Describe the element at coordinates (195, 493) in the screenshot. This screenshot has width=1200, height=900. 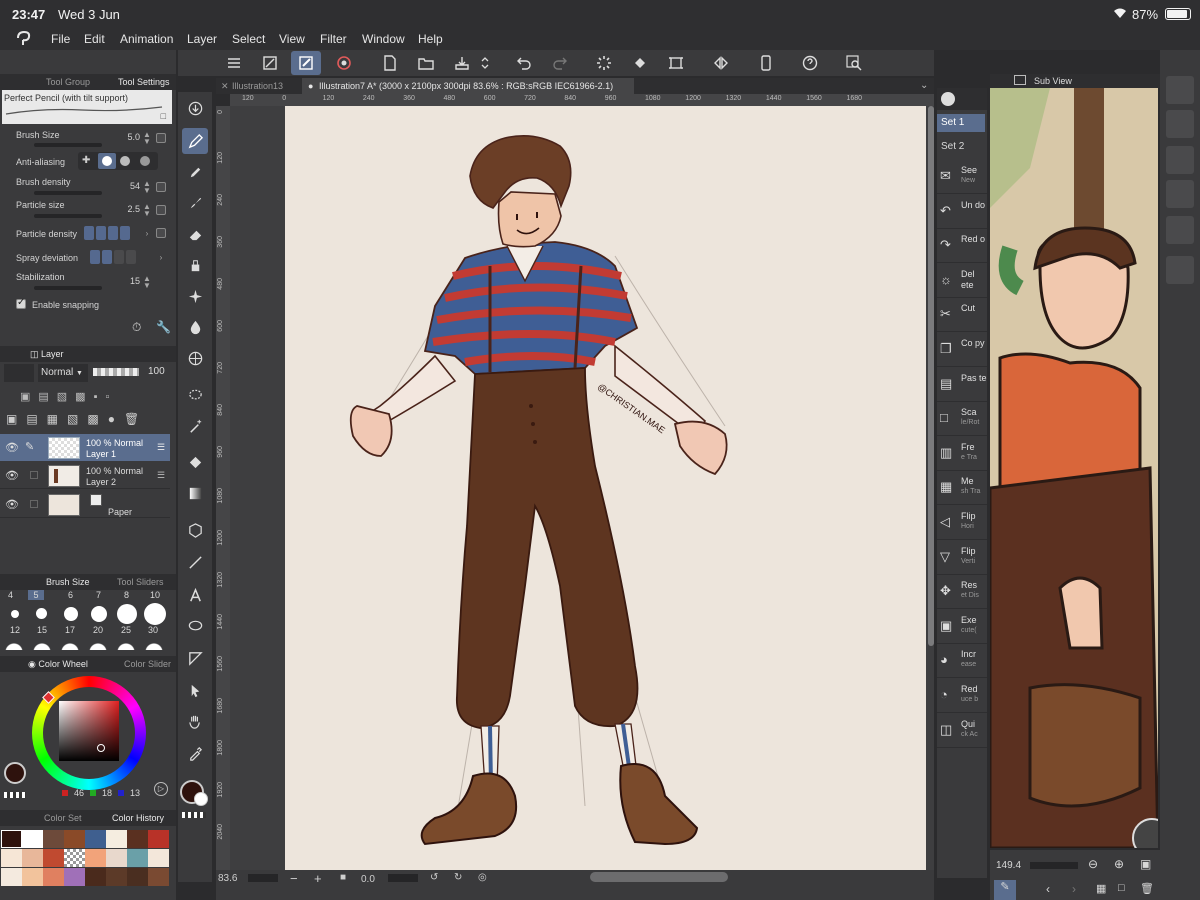
I see `gradient-tool-icon` at that location.